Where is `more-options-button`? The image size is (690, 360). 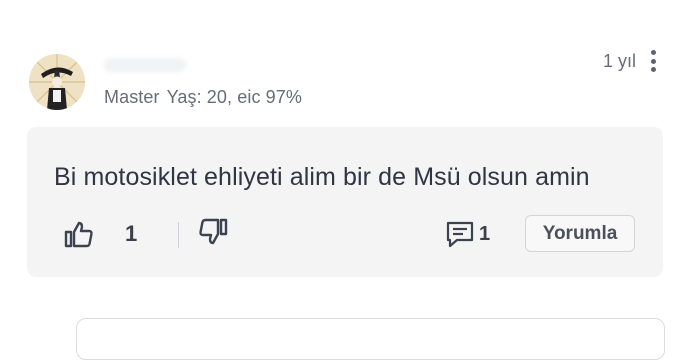
more-options-button is located at coordinates (653, 61).